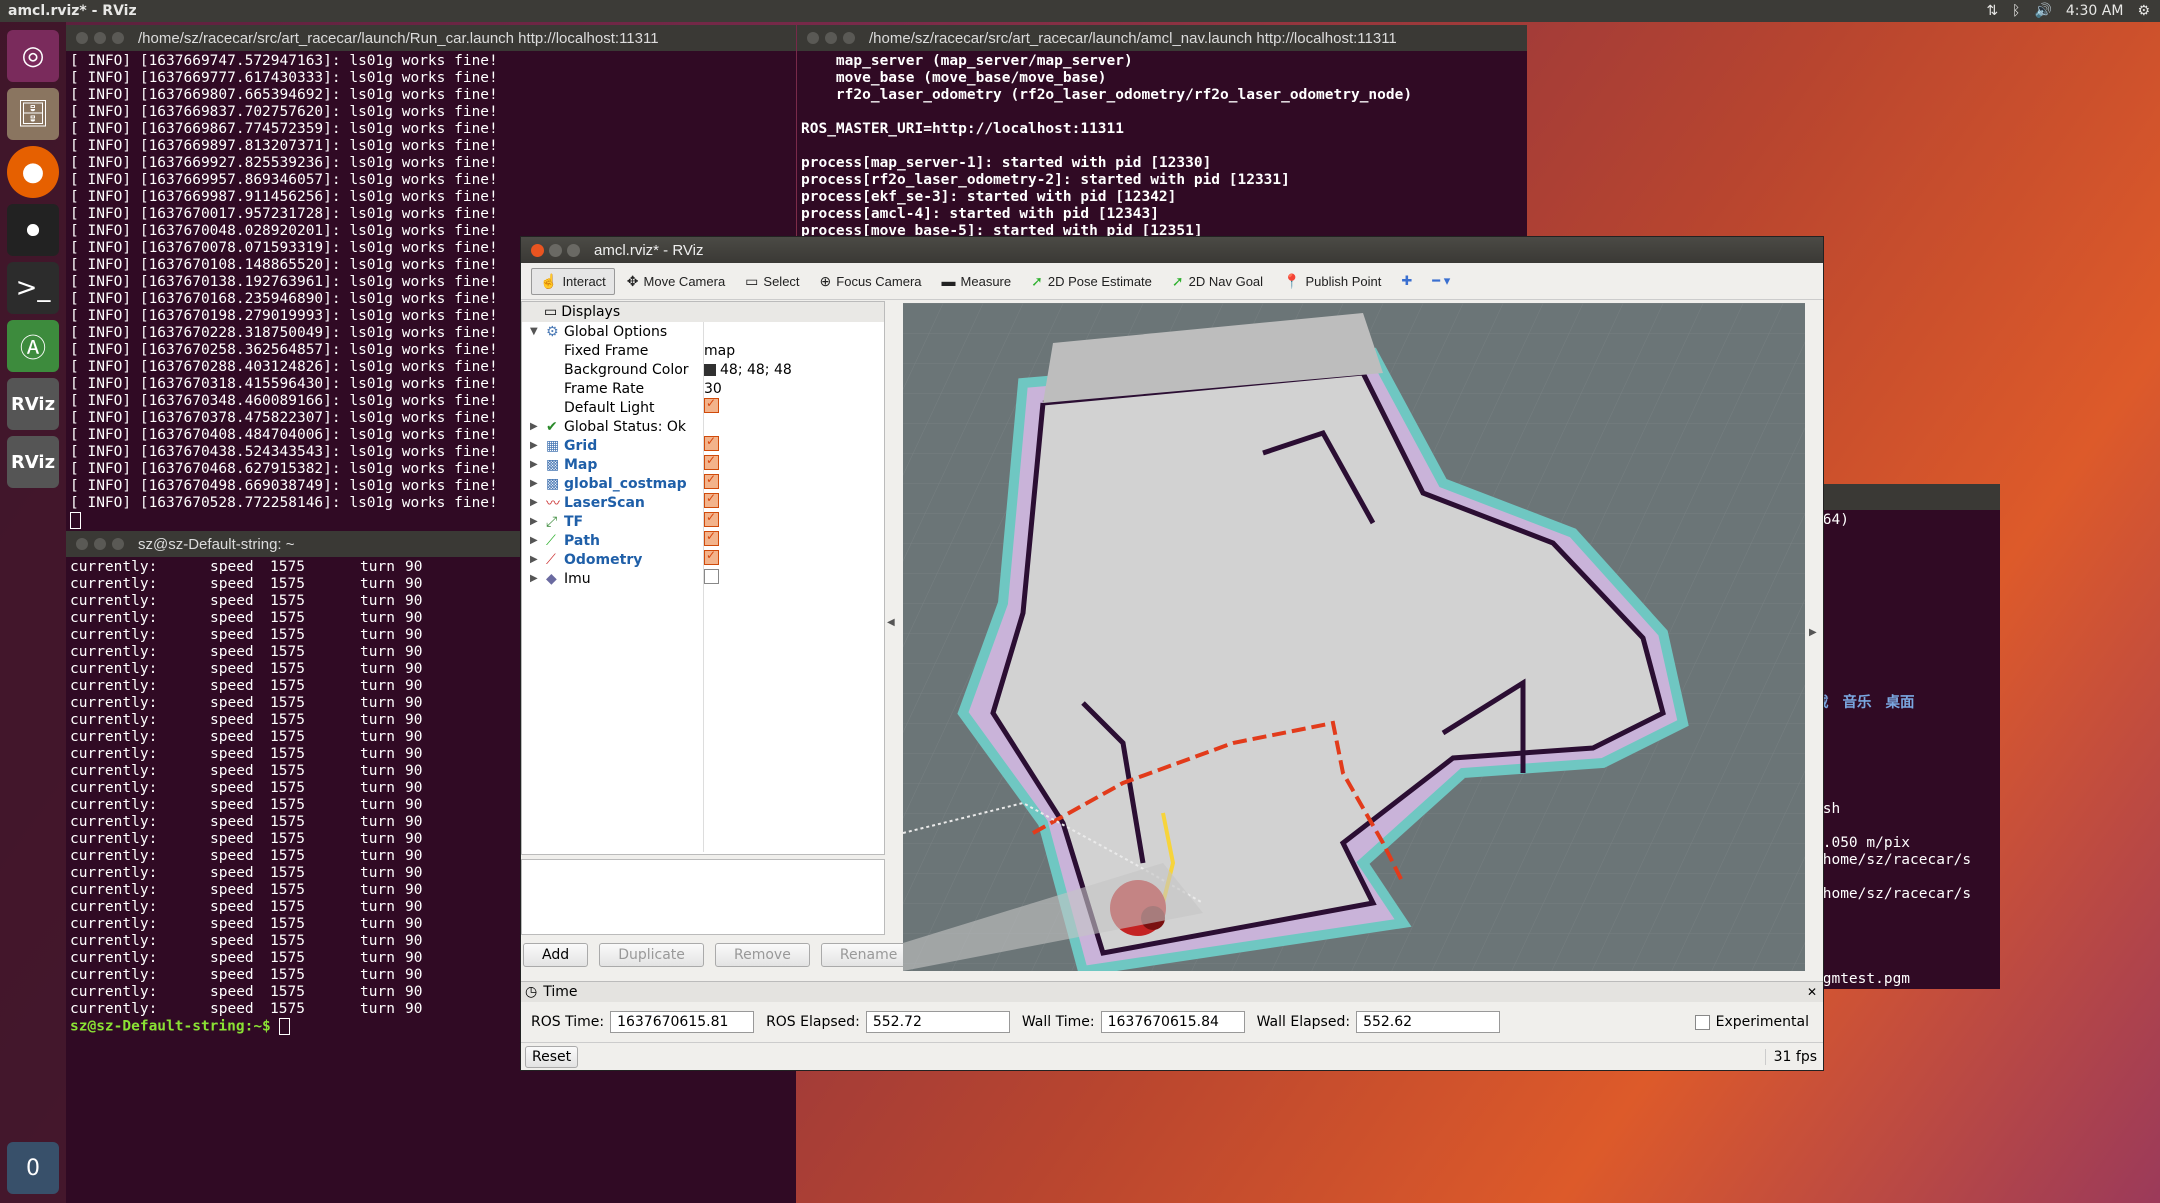 This screenshot has width=2160, height=1203. Describe the element at coordinates (1812, 992) in the screenshot. I see `close-panel-icon: ✕` at that location.